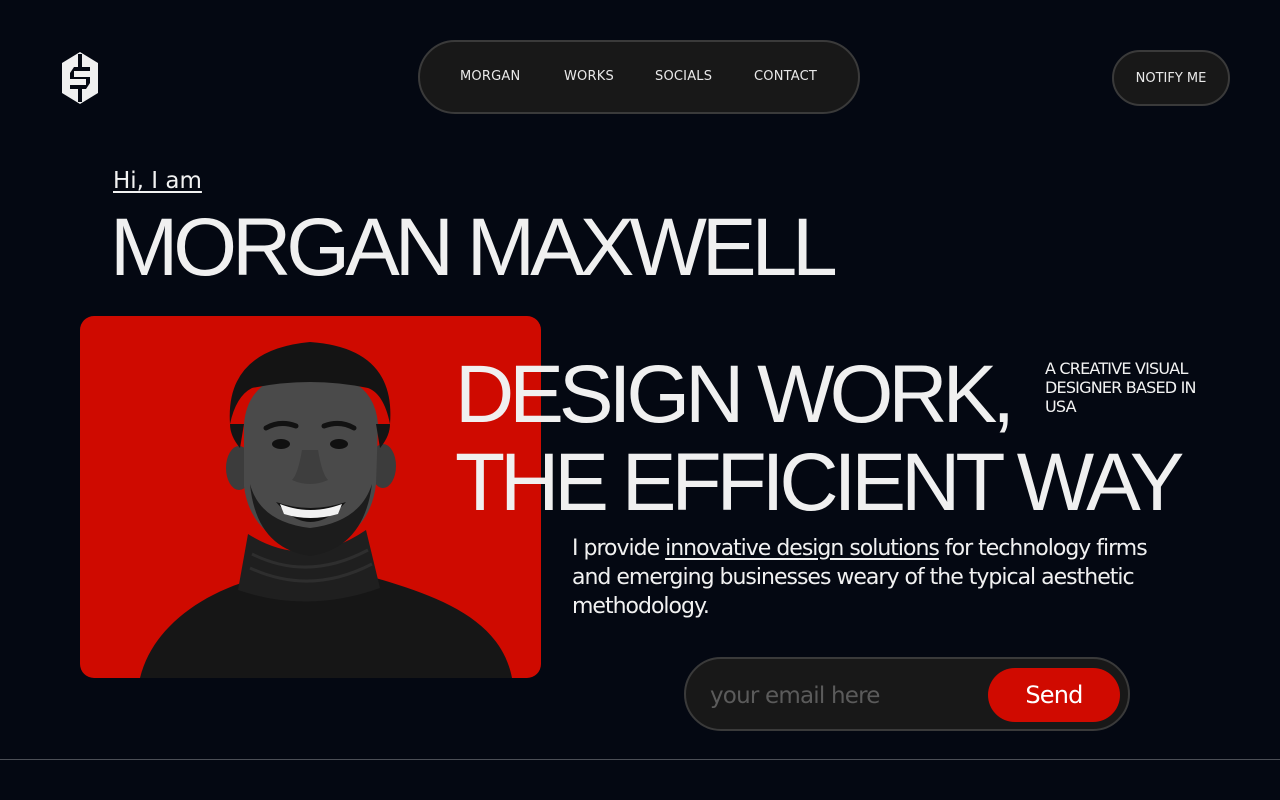  Describe the element at coordinates (819, 482) in the screenshot. I see `hero-heading-line-2: THE EFFICIENT WAY` at that location.